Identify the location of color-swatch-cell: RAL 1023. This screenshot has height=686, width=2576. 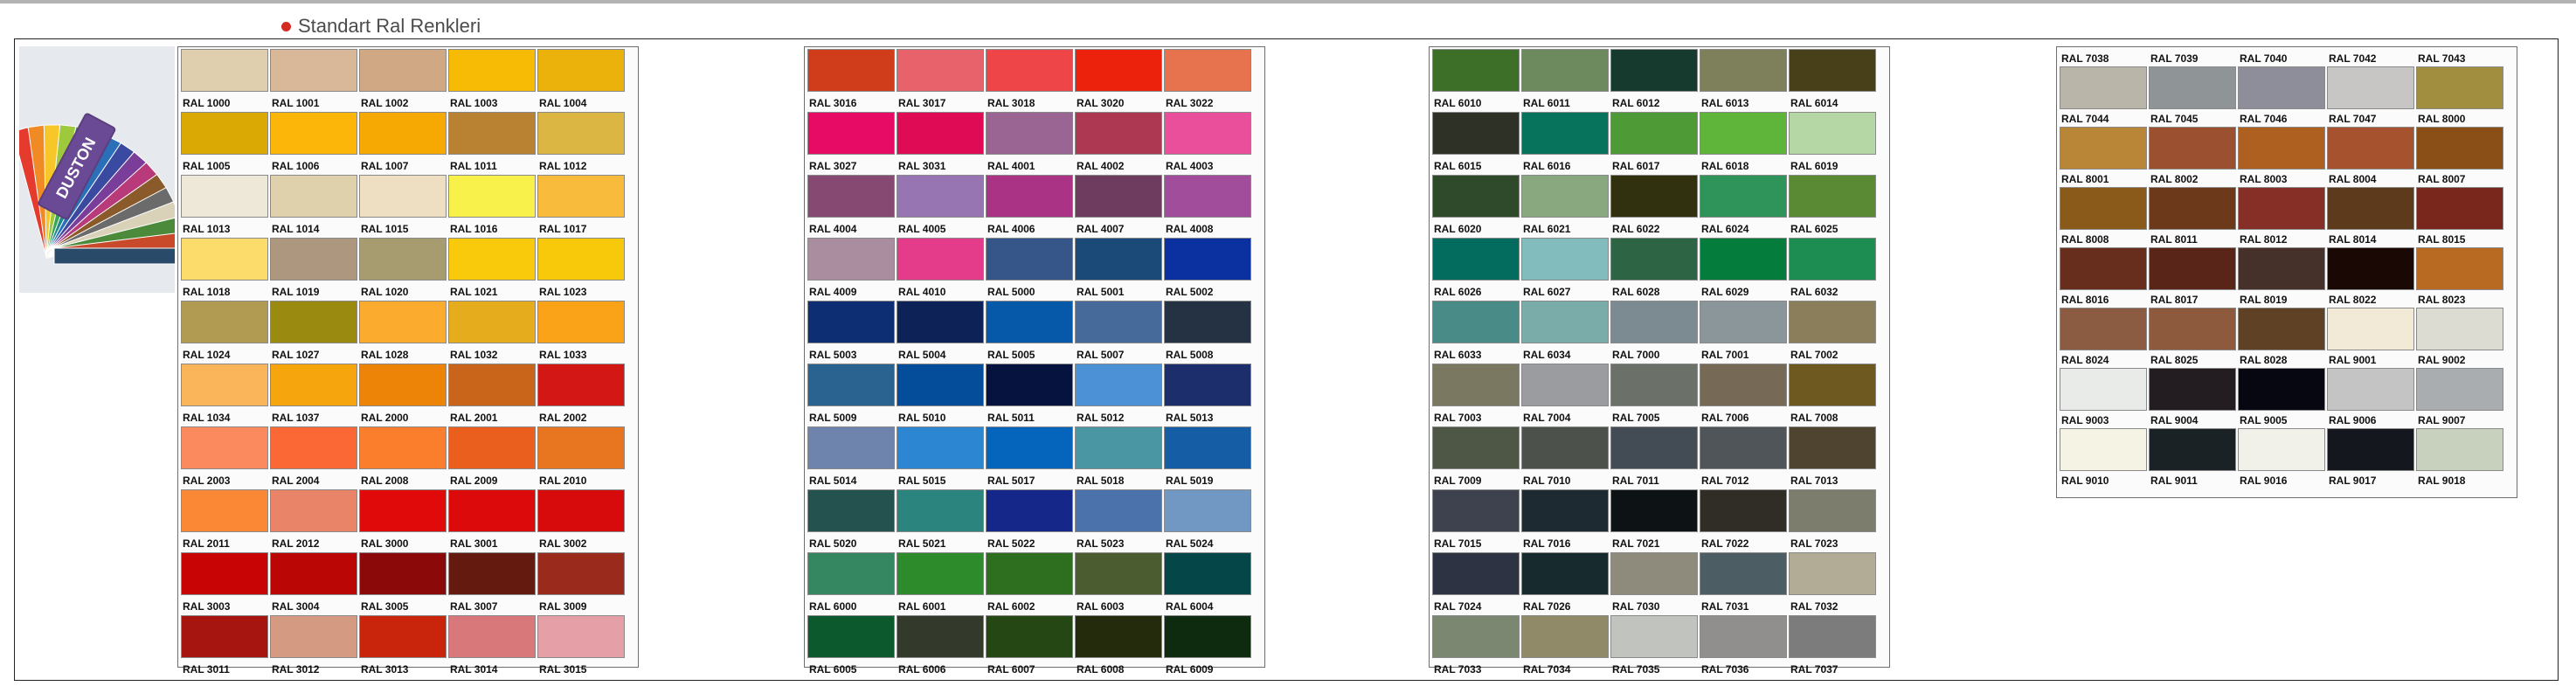
(581, 270).